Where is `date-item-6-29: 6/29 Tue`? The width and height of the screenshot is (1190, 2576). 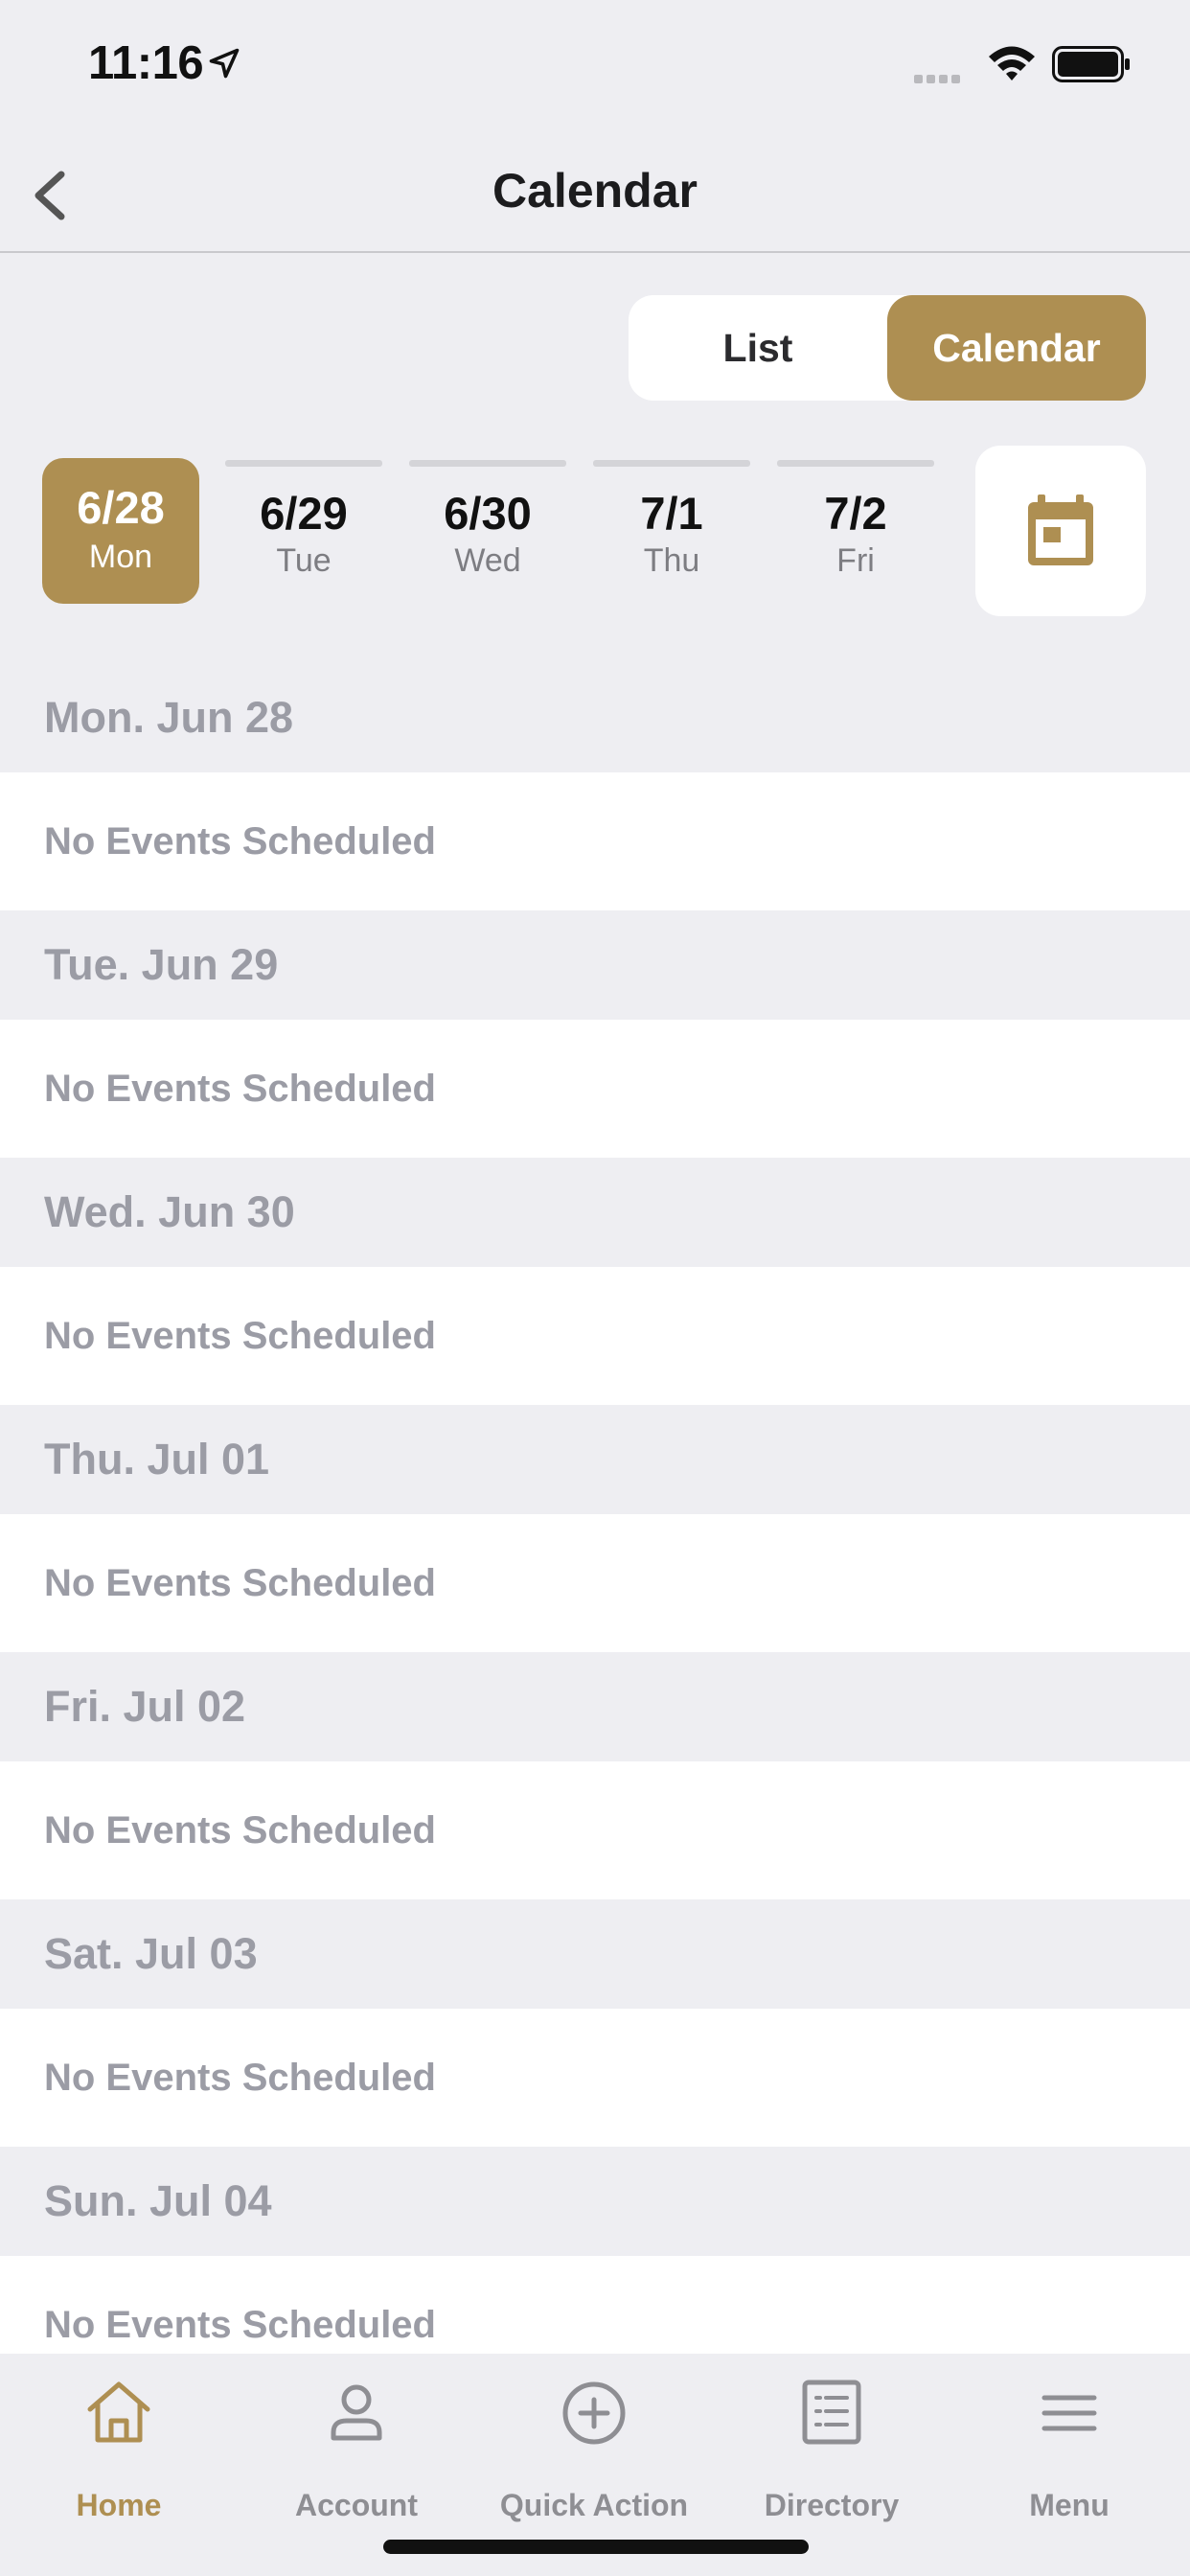
date-item-6-29: 6/29 Tue is located at coordinates (303, 531).